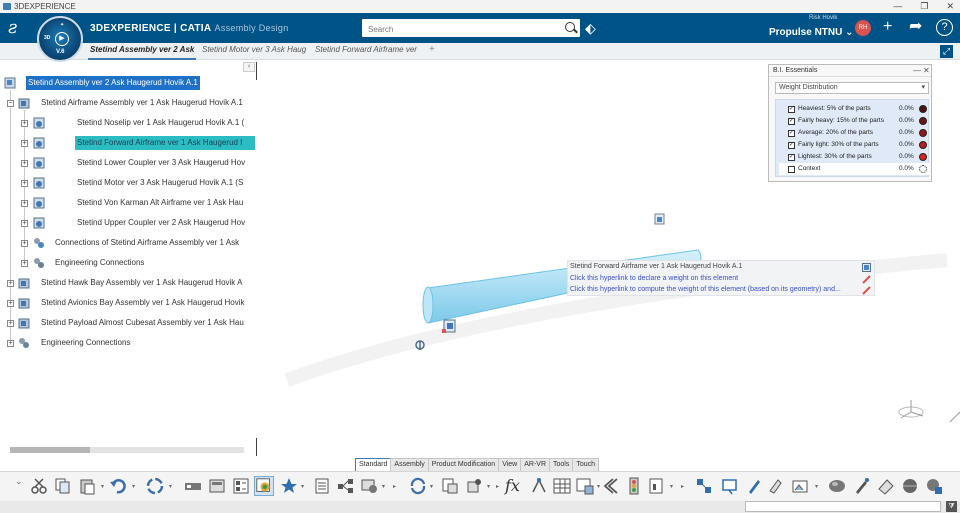 The width and height of the screenshot is (960, 513). I want to click on pen-icon, so click(754, 486).